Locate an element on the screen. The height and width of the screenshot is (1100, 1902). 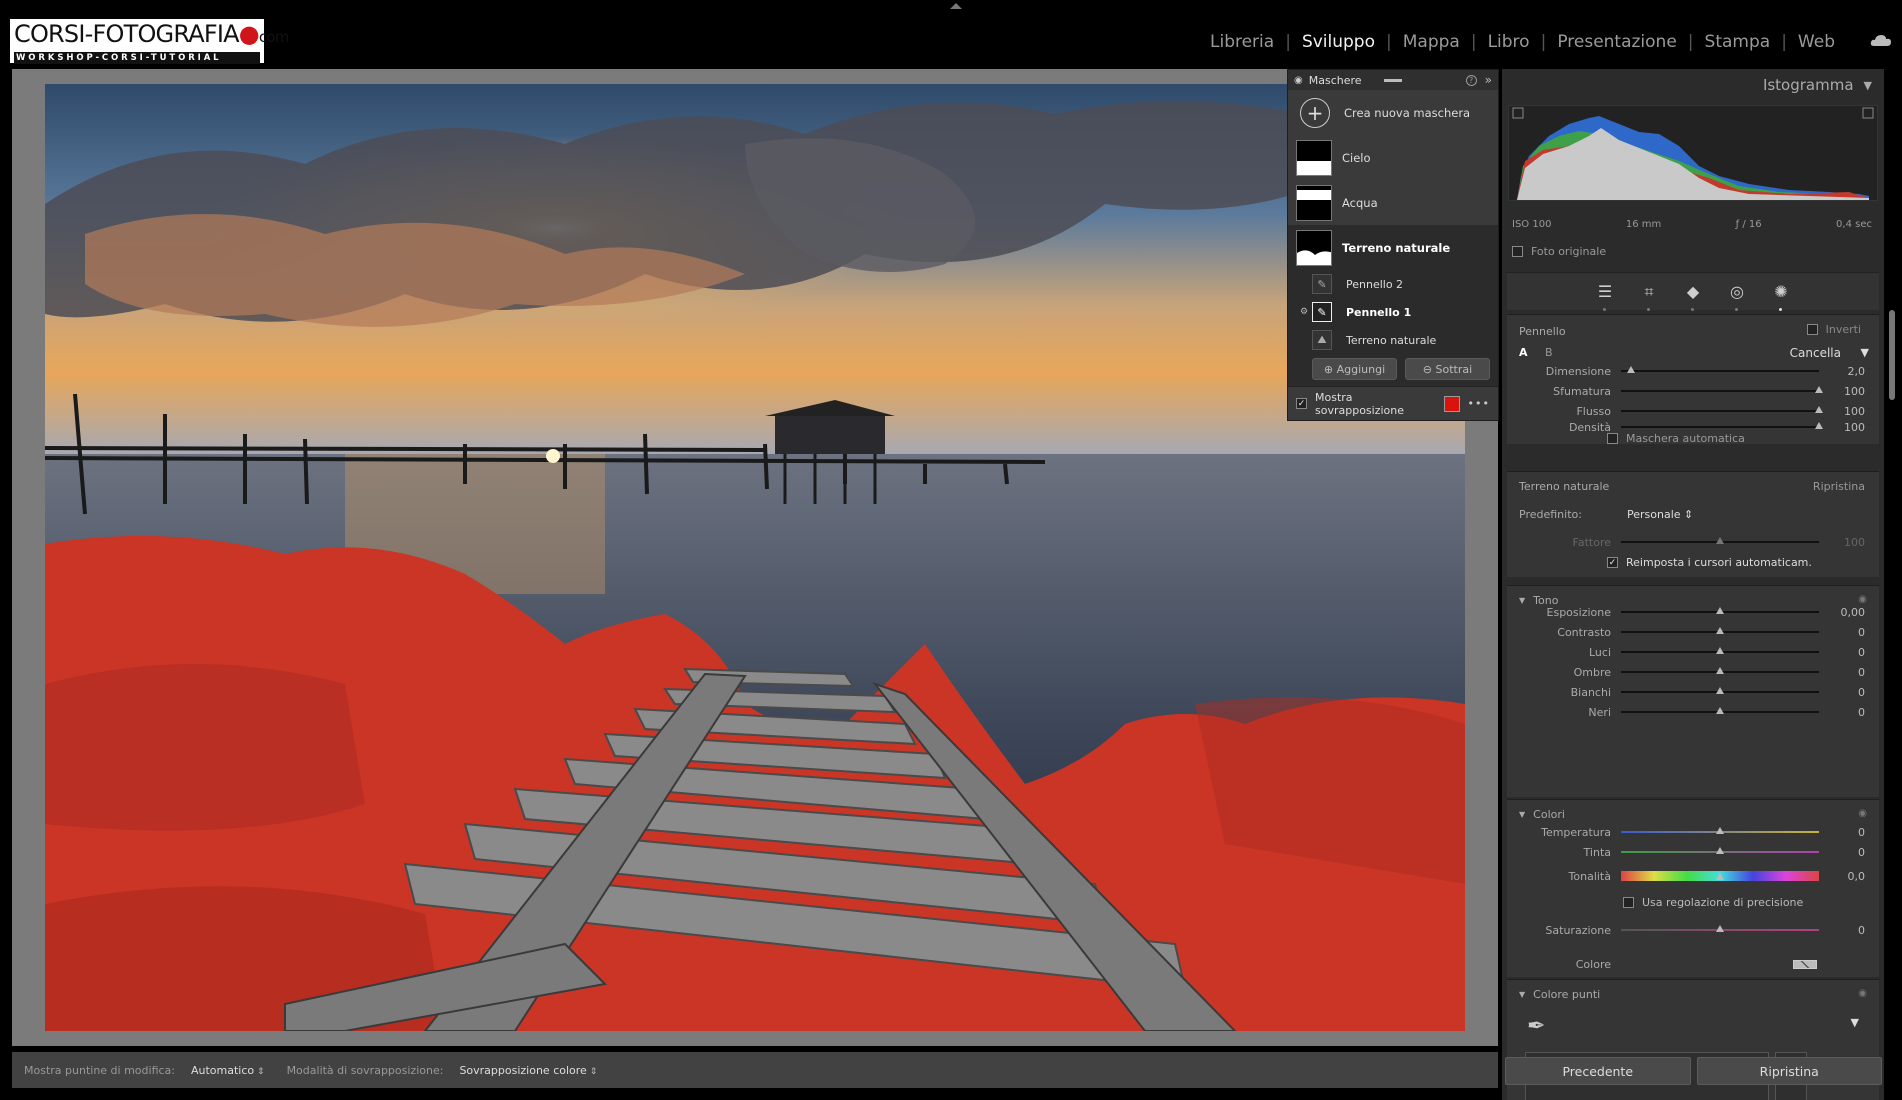
temperature-value: 0 is located at coordinates (1845, 832).